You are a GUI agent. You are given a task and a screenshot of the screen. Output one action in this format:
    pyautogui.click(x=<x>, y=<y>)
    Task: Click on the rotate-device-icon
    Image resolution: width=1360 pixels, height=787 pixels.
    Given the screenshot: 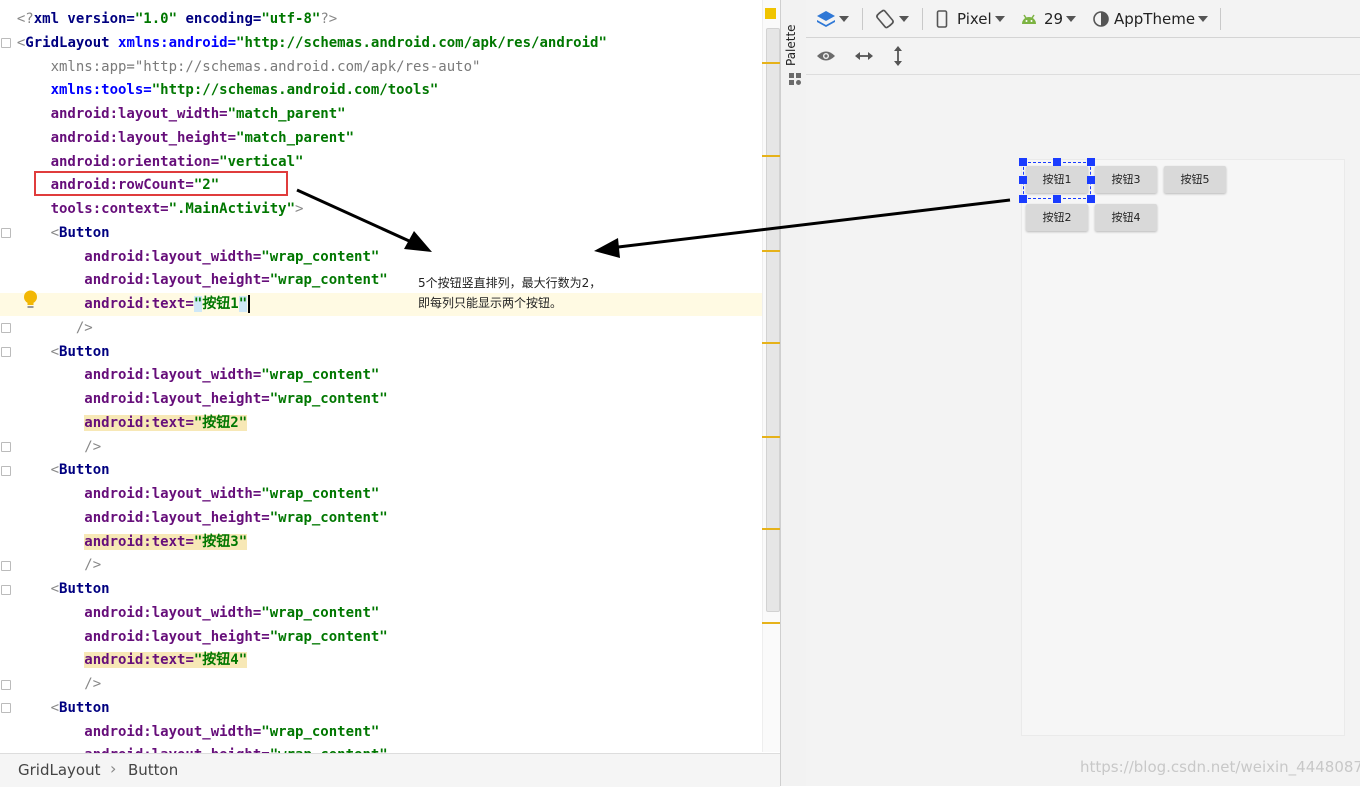 What is the action you would take?
    pyautogui.click(x=885, y=19)
    